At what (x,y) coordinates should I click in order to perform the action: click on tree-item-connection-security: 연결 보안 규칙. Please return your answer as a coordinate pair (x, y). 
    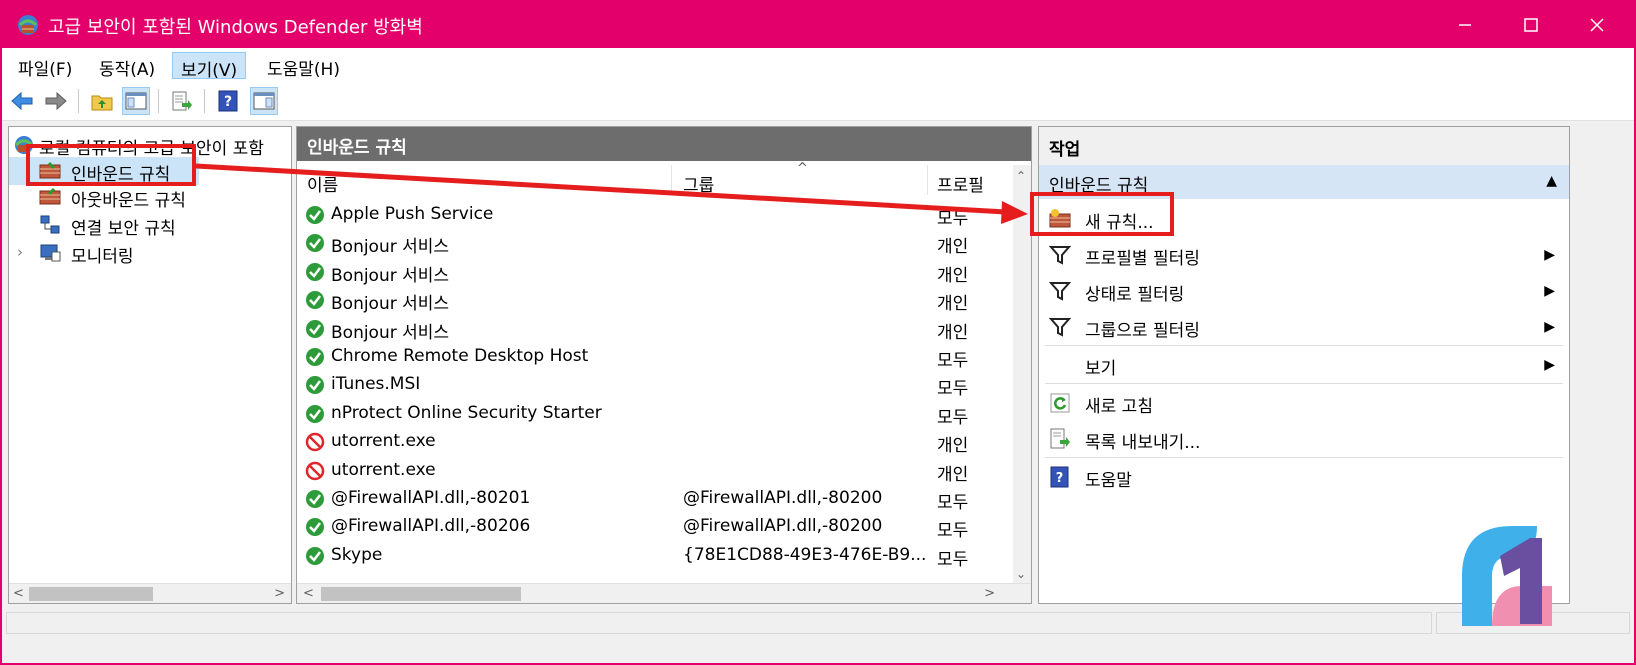
    Looking at the image, I should click on (150, 225).